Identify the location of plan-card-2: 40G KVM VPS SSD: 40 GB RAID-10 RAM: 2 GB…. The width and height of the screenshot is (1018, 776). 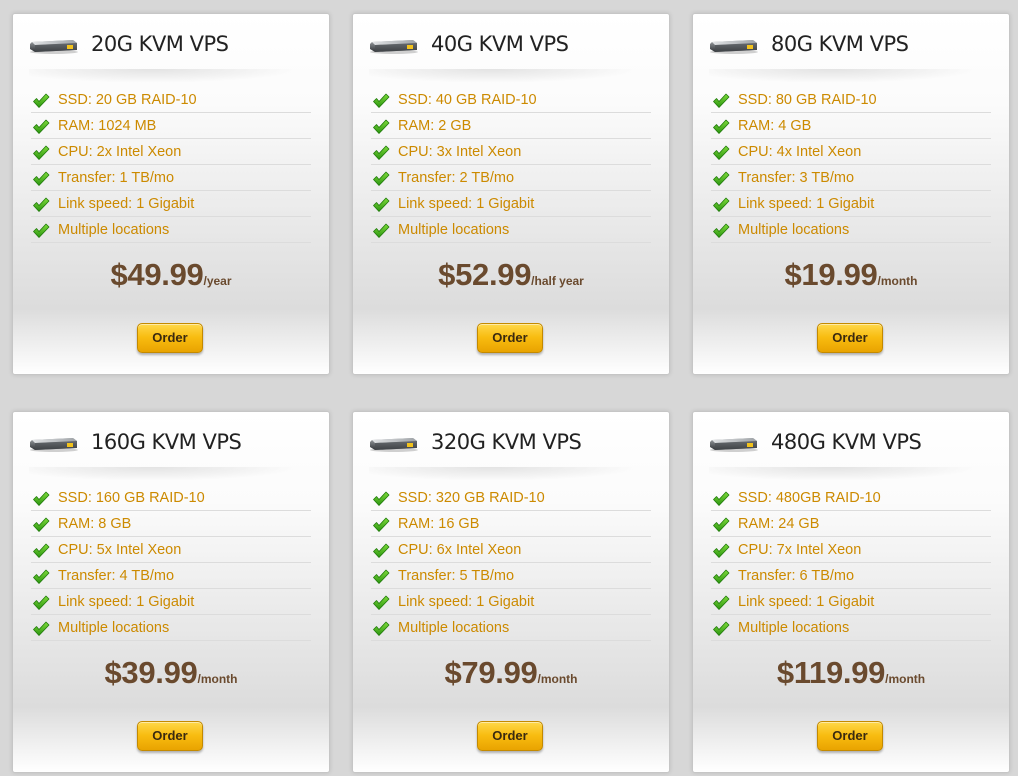
(511, 194).